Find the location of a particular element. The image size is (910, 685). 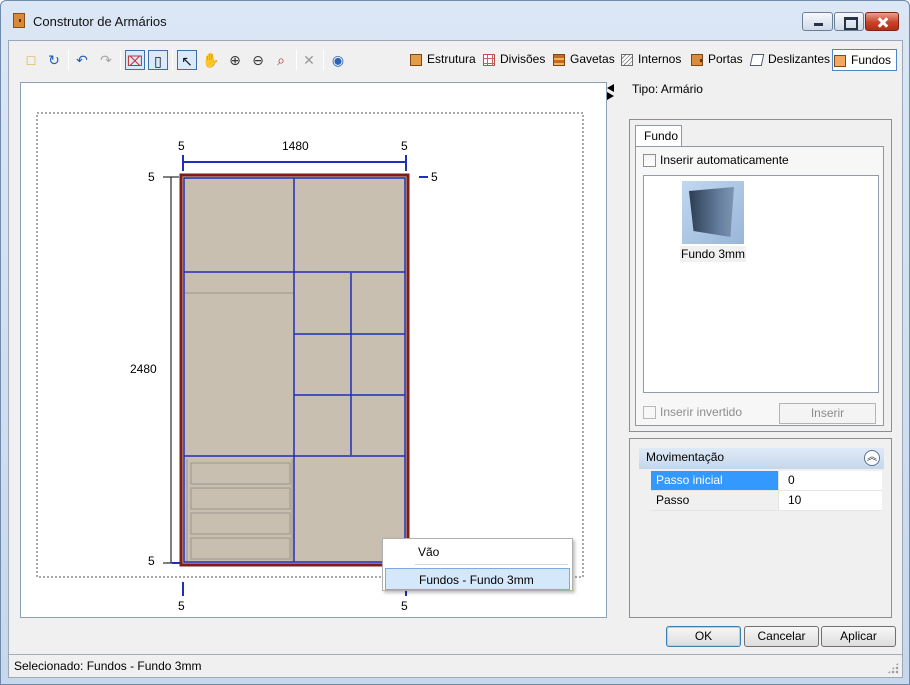

movement-panel: Movimentação ︽ Passo inicial 0 Passo 10 is located at coordinates (760, 528).